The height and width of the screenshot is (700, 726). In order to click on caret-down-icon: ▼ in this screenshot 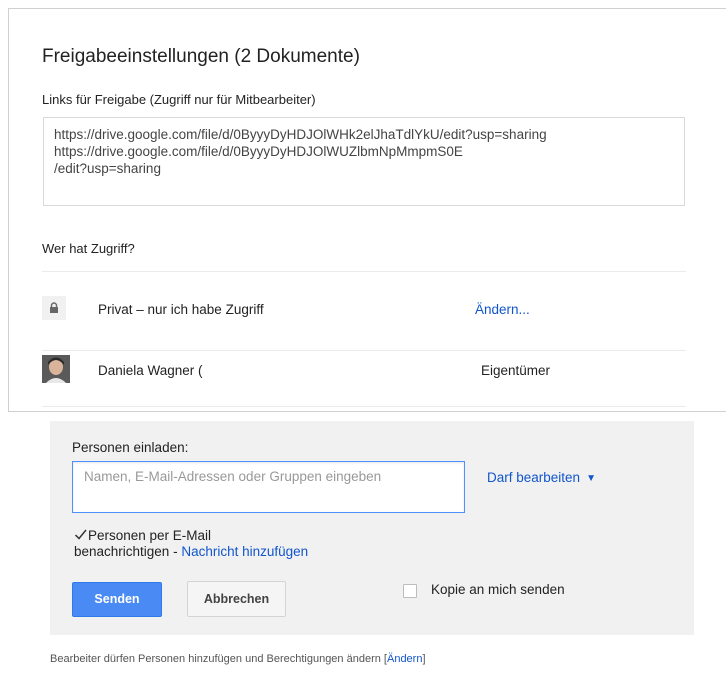, I will do `click(591, 478)`.